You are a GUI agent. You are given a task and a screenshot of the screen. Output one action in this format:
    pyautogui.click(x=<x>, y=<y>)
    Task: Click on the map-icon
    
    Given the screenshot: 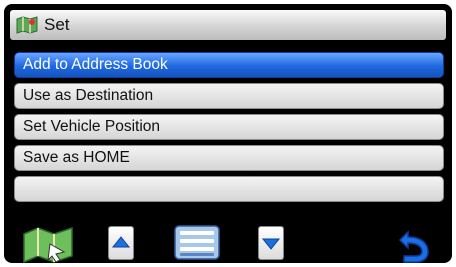 What is the action you would take?
    pyautogui.click(x=27, y=25)
    